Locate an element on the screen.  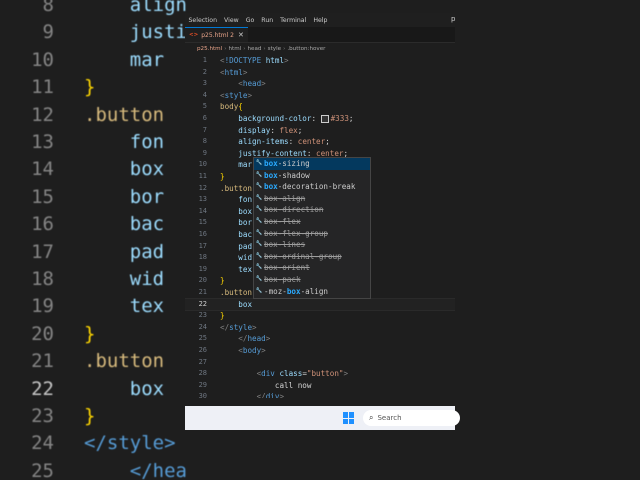
breadcrumb-item: .button:hover is located at coordinates (306, 49).